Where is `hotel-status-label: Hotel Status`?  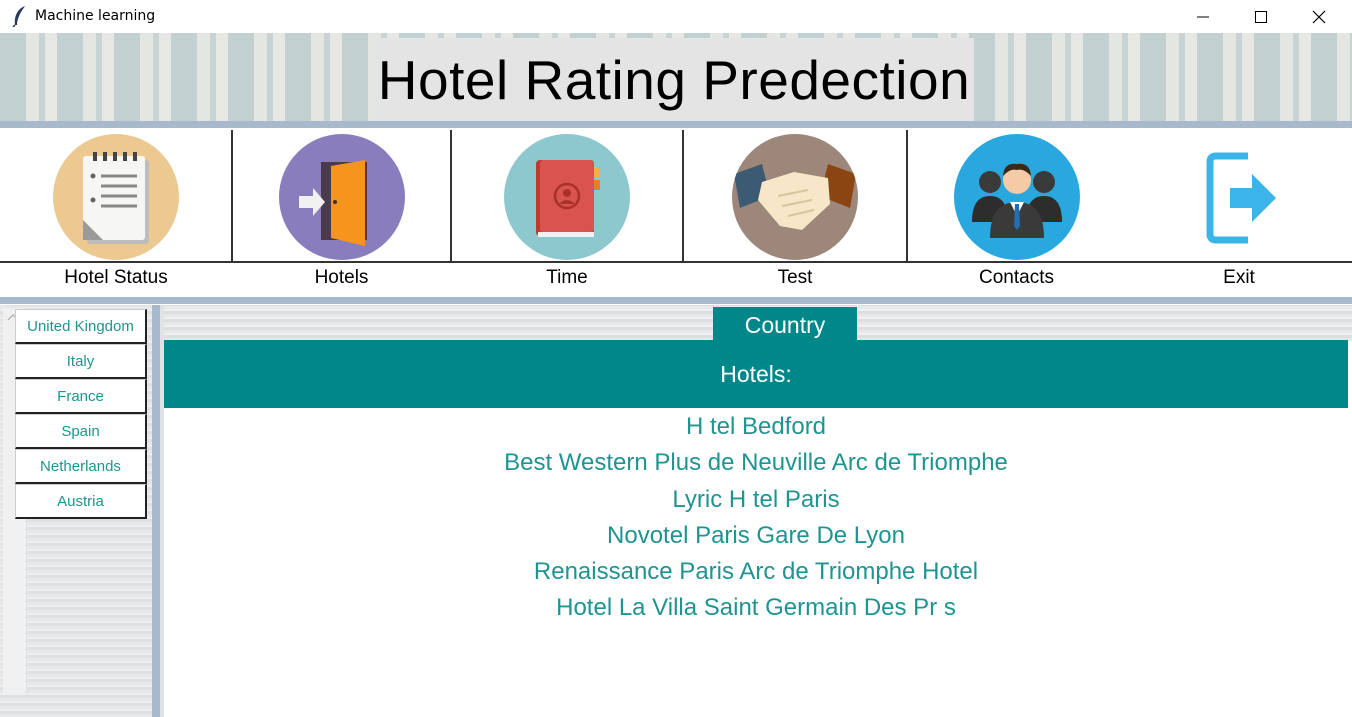 hotel-status-label: Hotel Status is located at coordinates (116, 277).